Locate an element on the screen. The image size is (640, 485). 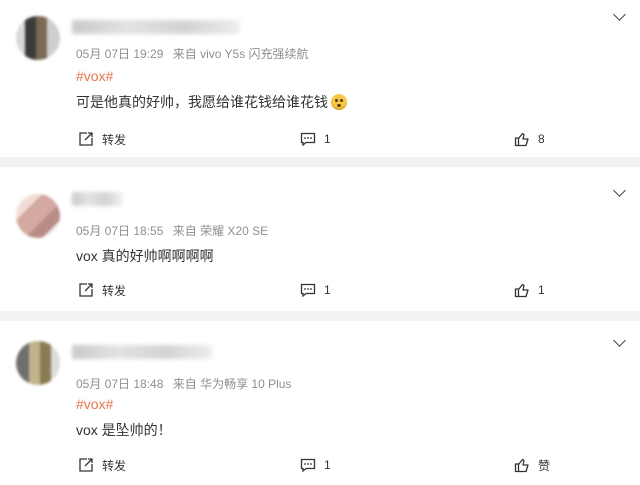
comment-meta: 05月 07日 18:55 来自 荣耀 X20 SE is located at coordinates (175, 230).